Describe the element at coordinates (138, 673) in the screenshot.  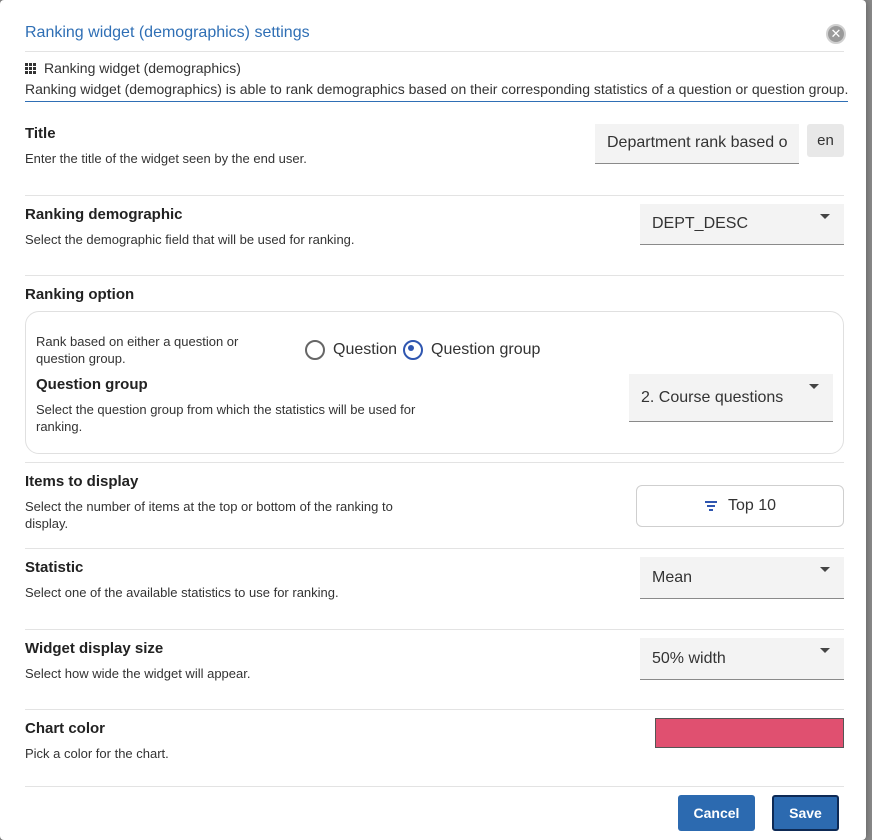
I see `display-size-desc: Select how wide the widget will appear.` at that location.